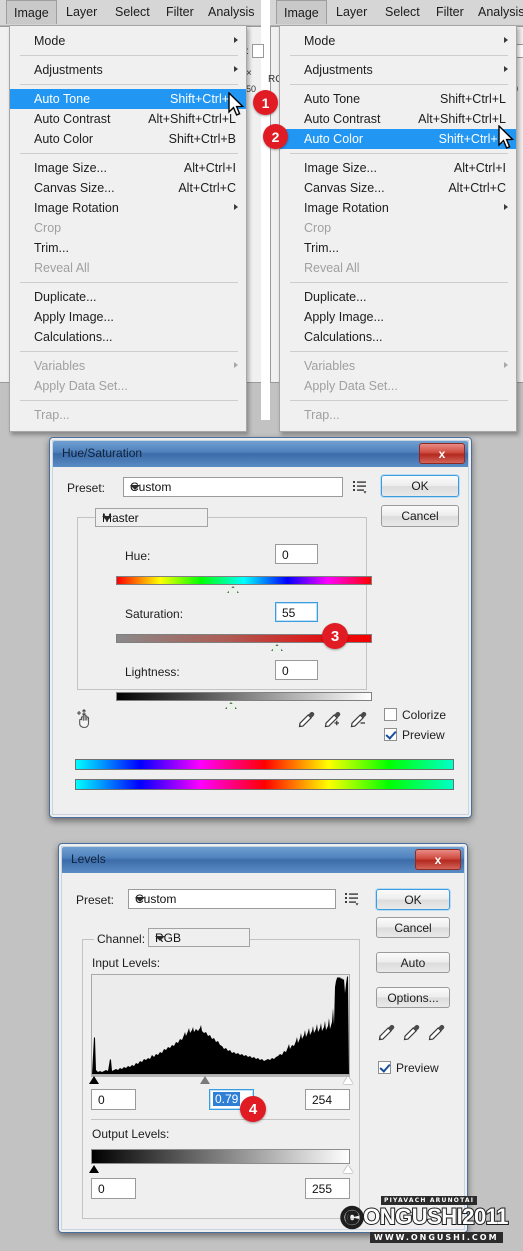 This screenshot has height=1251, width=523. I want to click on menubar-item-filter-left: Filter, so click(180, 12).